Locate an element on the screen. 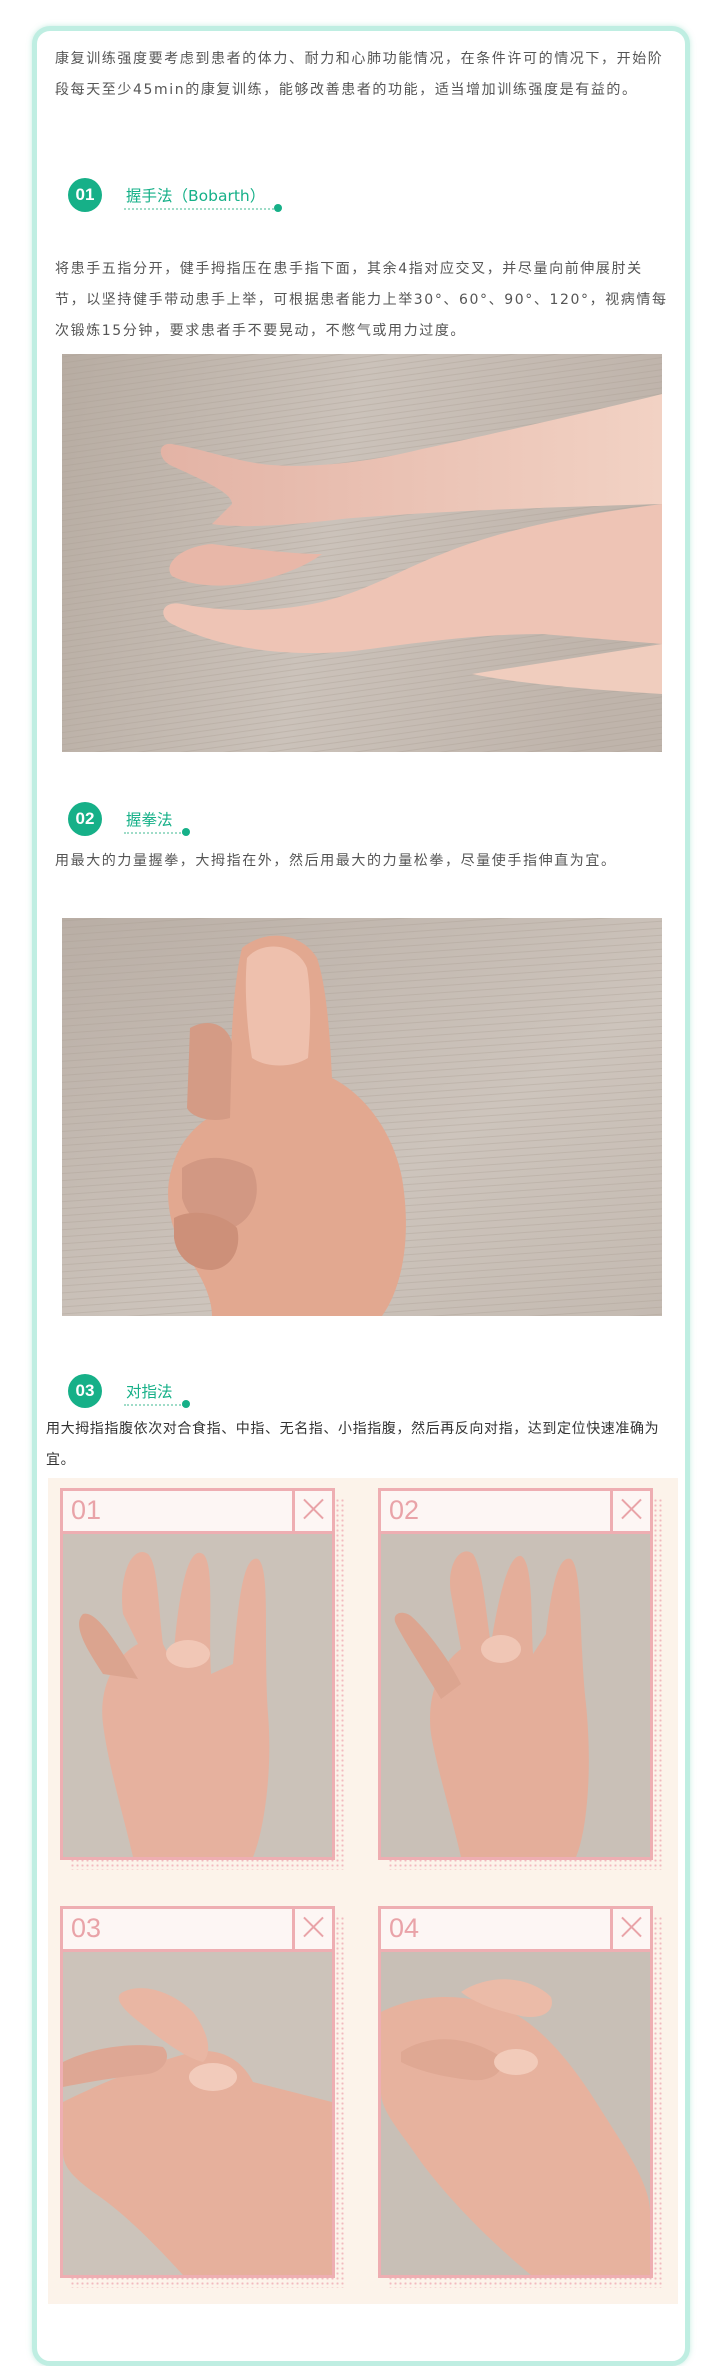 This screenshot has height=2366, width=704. step-card-03: 03 is located at coordinates (197, 2092).